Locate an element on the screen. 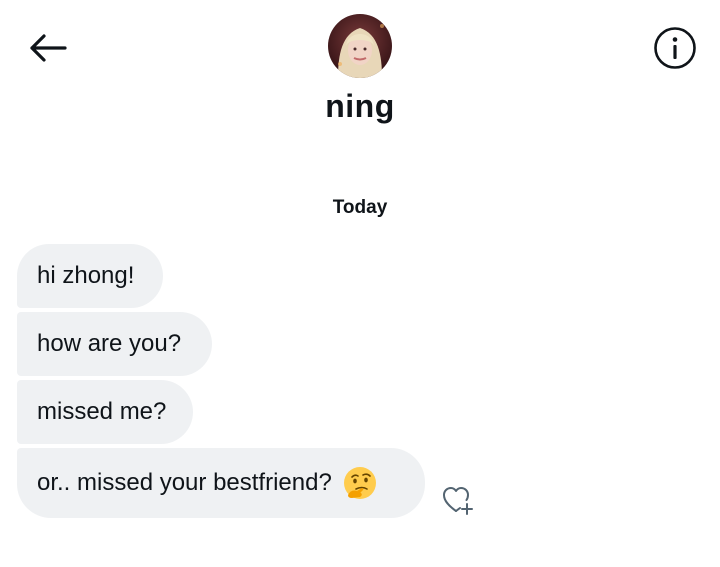 The width and height of the screenshot is (720, 567). message-bubble: hi zhong! is located at coordinates (90, 276).